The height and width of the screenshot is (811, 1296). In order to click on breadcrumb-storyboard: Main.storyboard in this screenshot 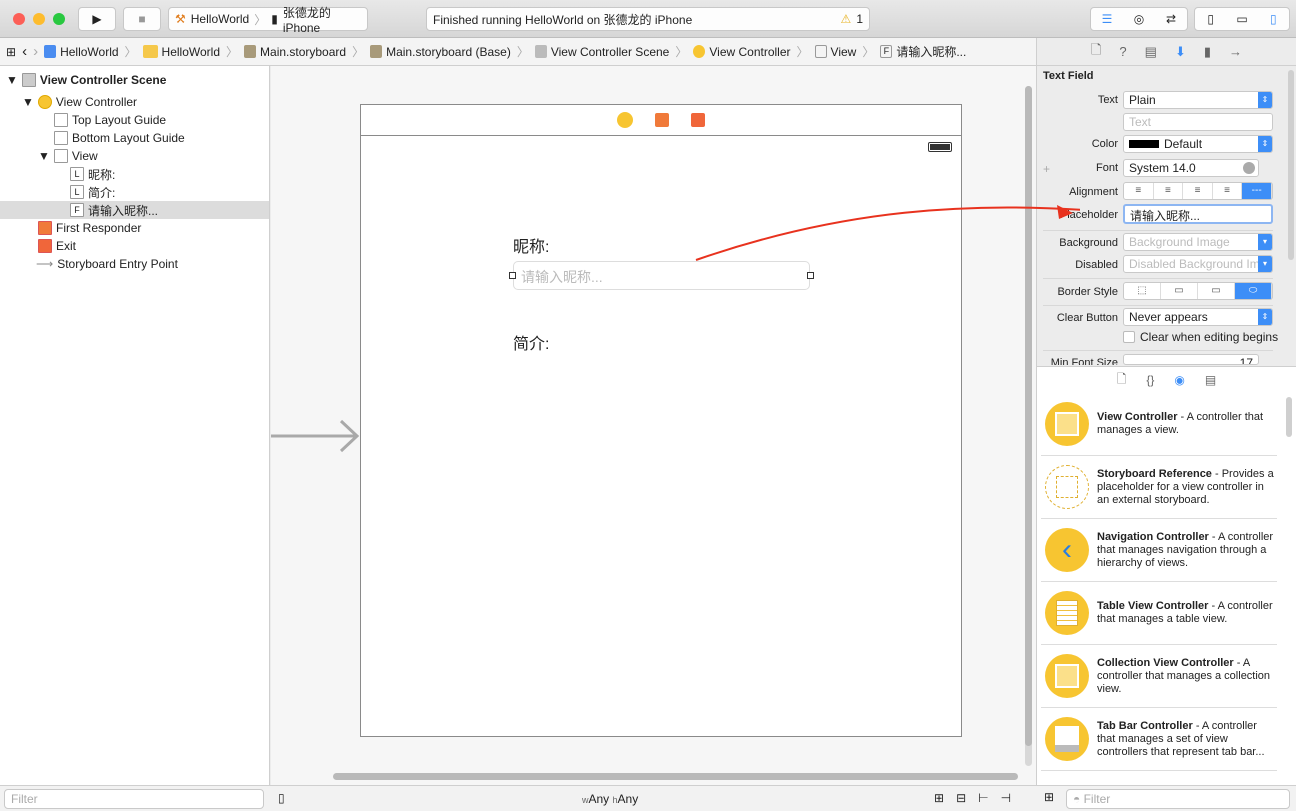, I will do `click(295, 52)`.